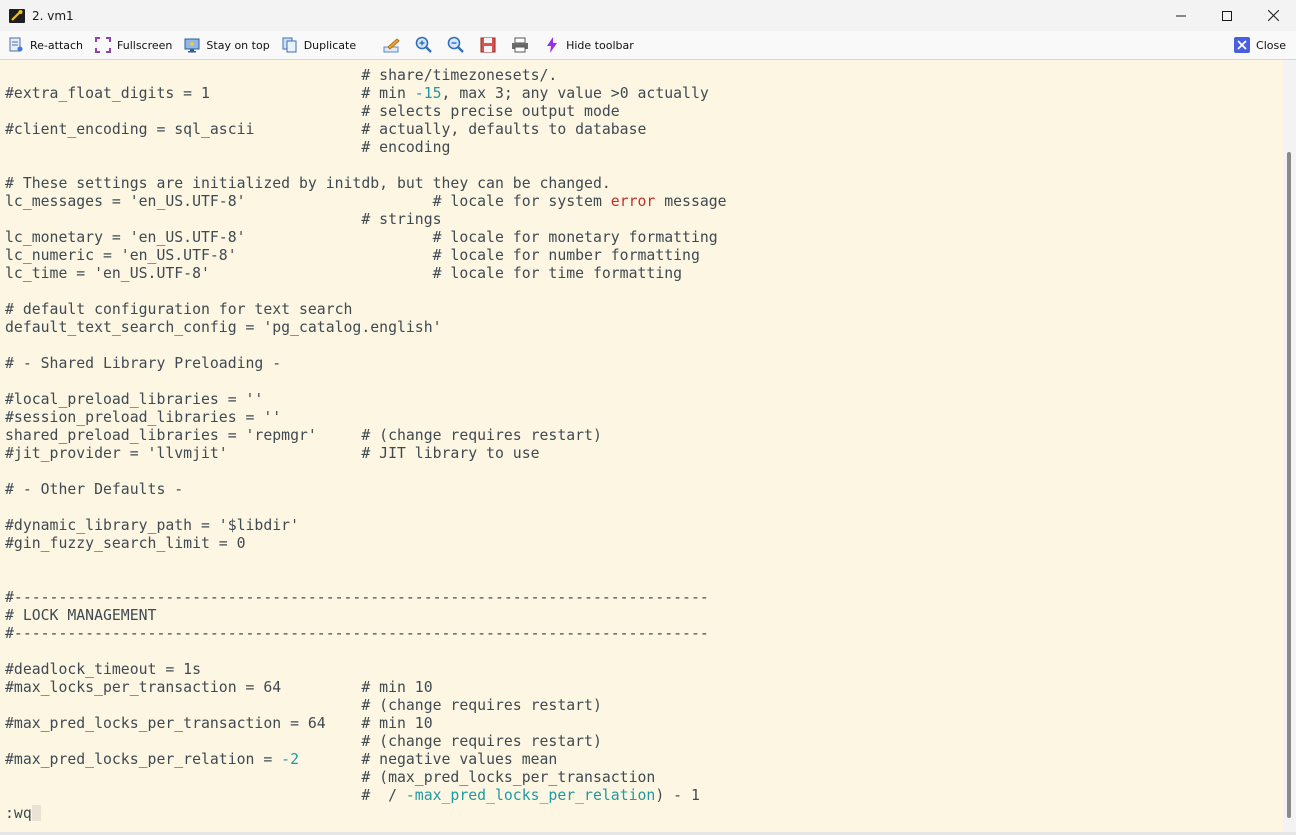 The image size is (1296, 835). Describe the element at coordinates (228, 147) in the screenshot. I see `terminal-text-segment: # encoding` at that location.